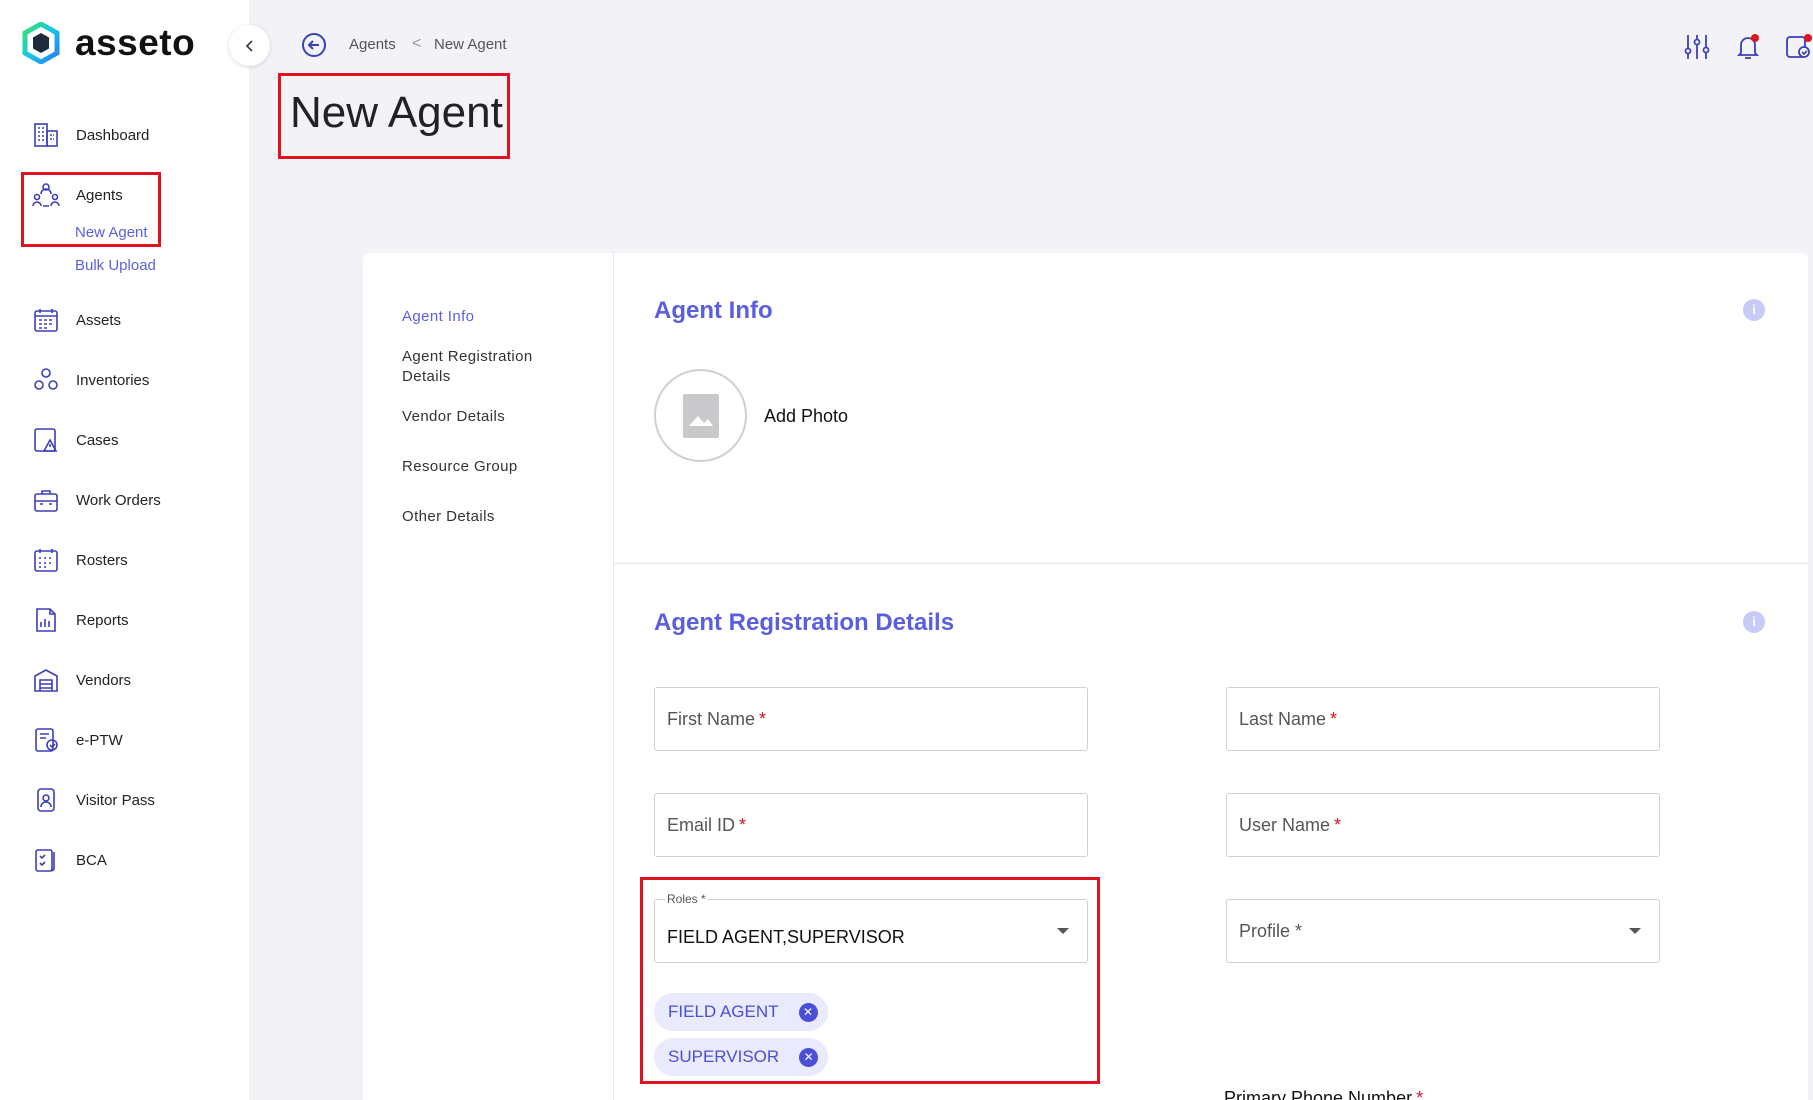 The image size is (1813, 1100). Describe the element at coordinates (314, 45) in the screenshot. I see `back-arrow-icon` at that location.